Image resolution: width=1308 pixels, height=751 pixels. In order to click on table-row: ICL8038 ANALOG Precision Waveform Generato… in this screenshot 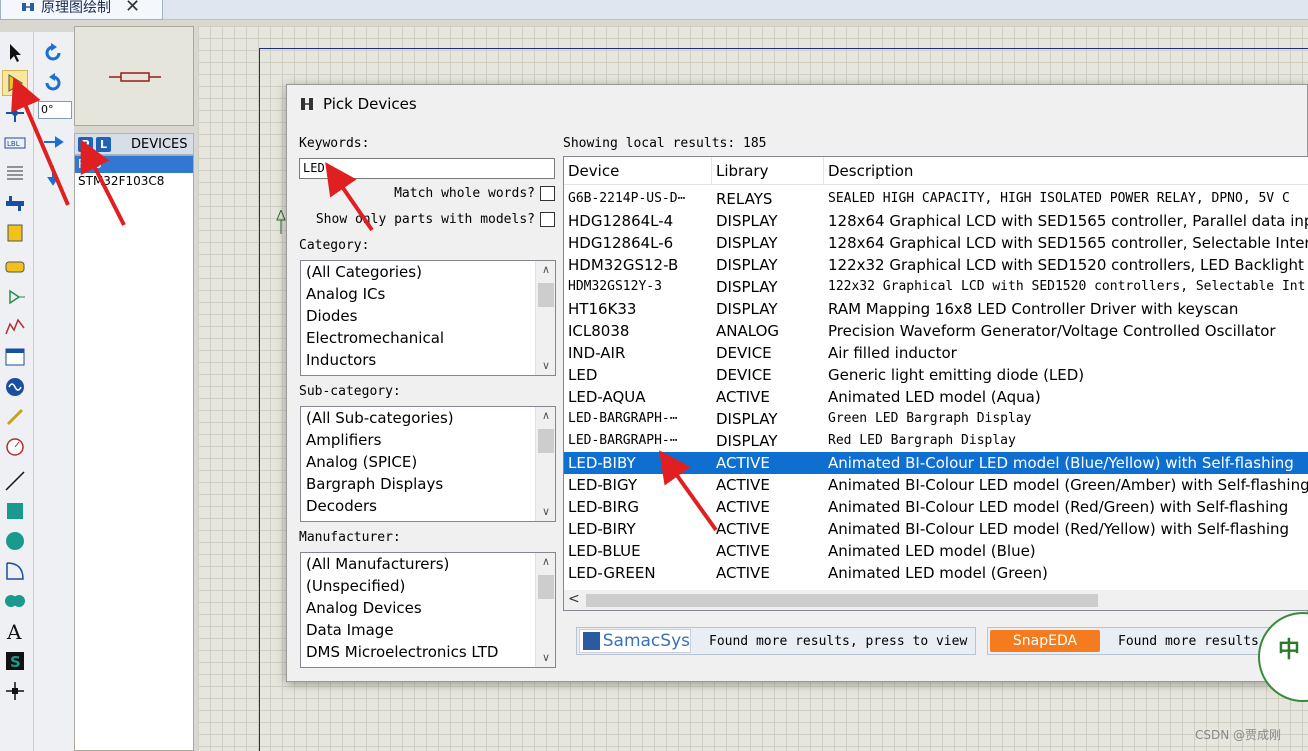, I will do `click(936, 331)`.